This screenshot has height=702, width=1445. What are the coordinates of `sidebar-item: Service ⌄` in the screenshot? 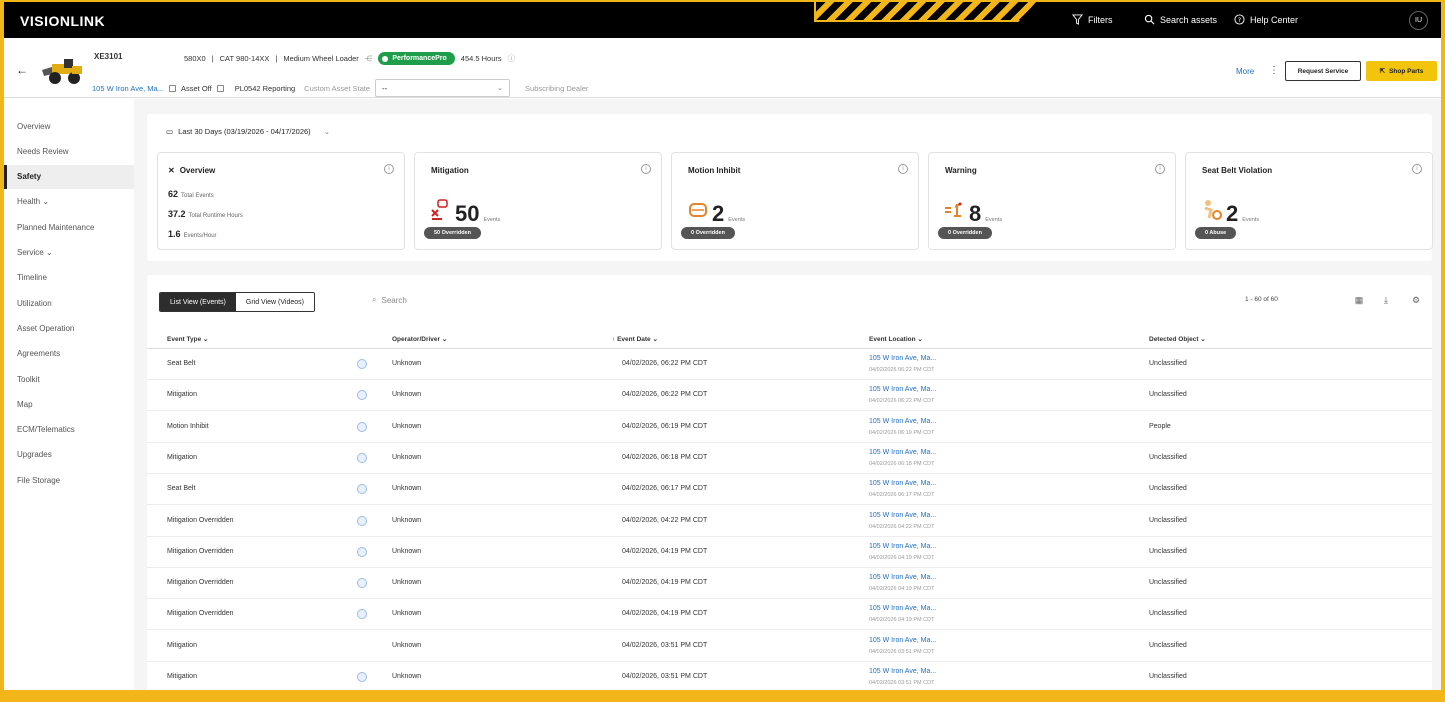 It's located at (69, 253).